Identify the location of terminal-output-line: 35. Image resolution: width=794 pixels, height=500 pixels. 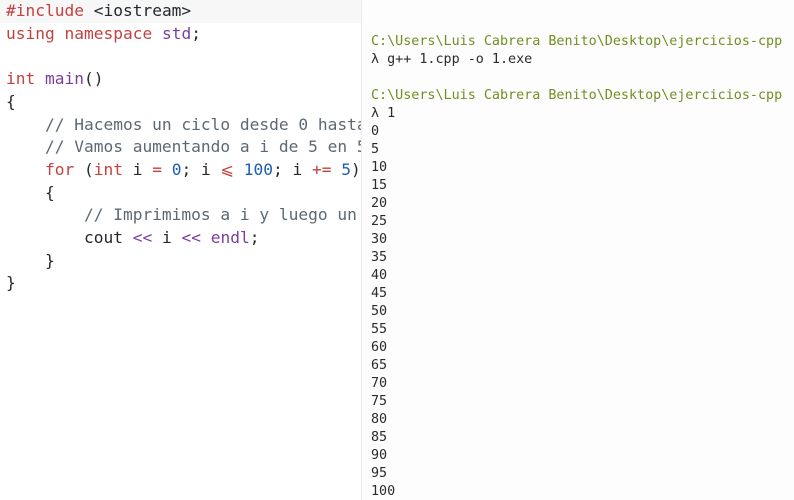
(379, 257).